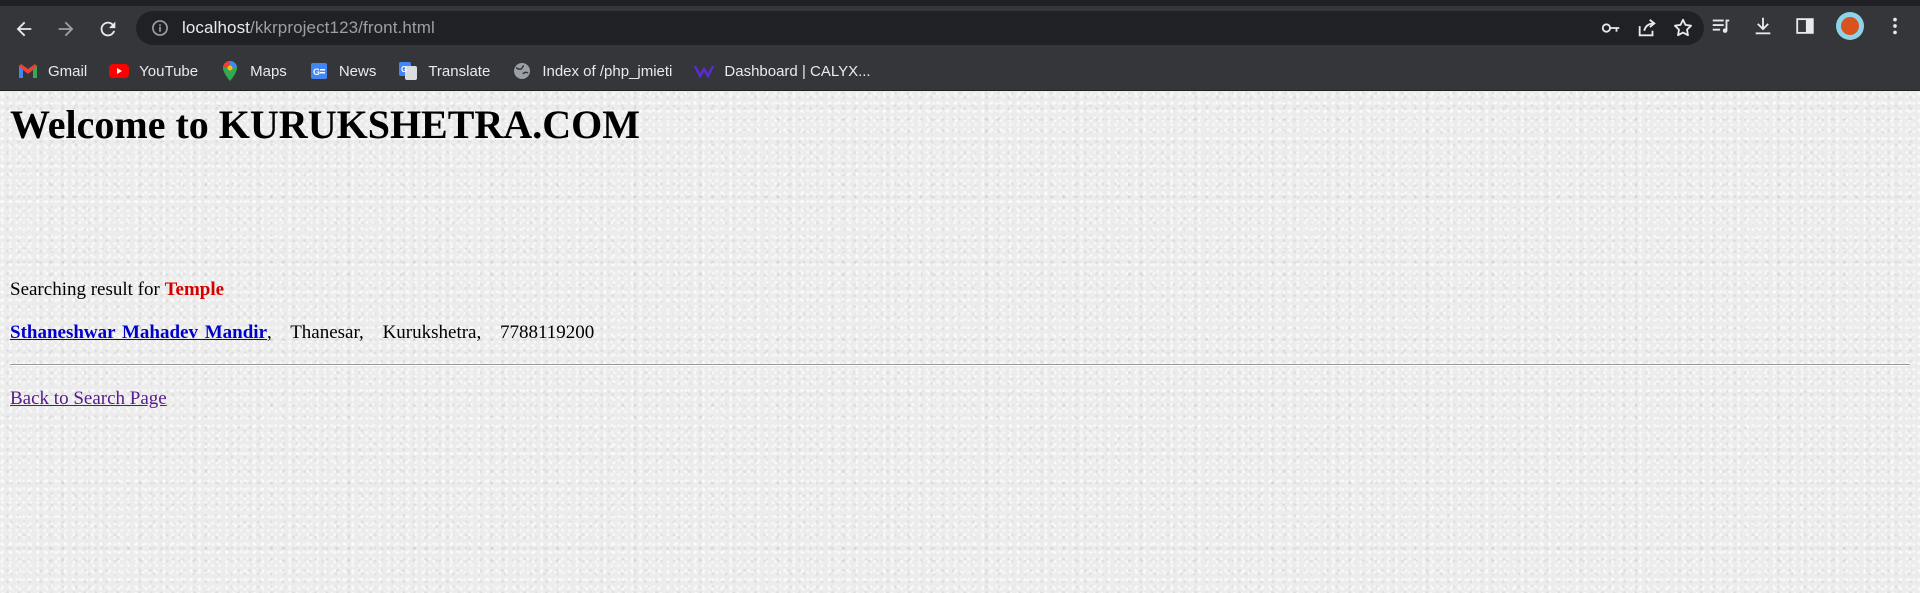 The image size is (1920, 593). I want to click on arrow-left-icon, so click(24, 29).